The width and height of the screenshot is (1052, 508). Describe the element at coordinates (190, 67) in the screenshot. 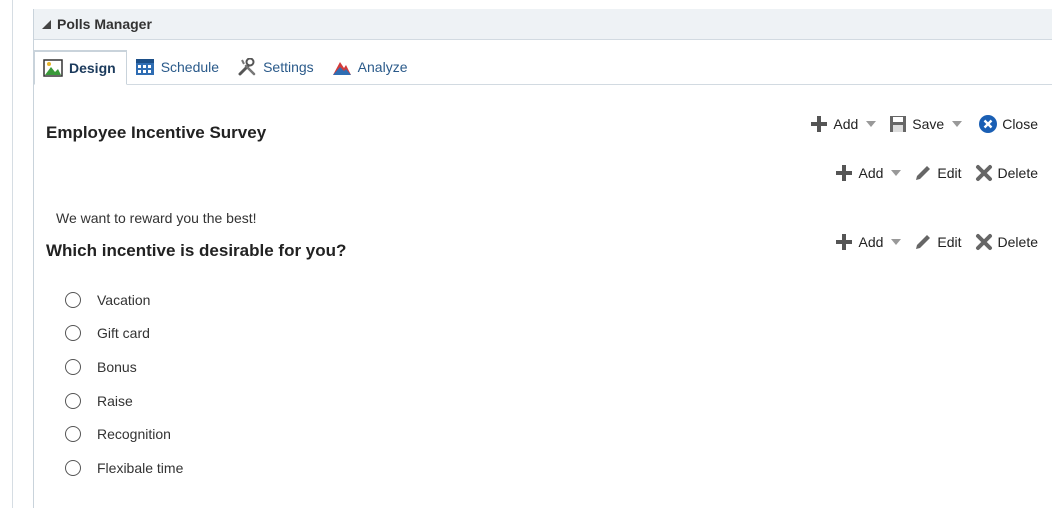

I see `tab-label: Schedule` at that location.